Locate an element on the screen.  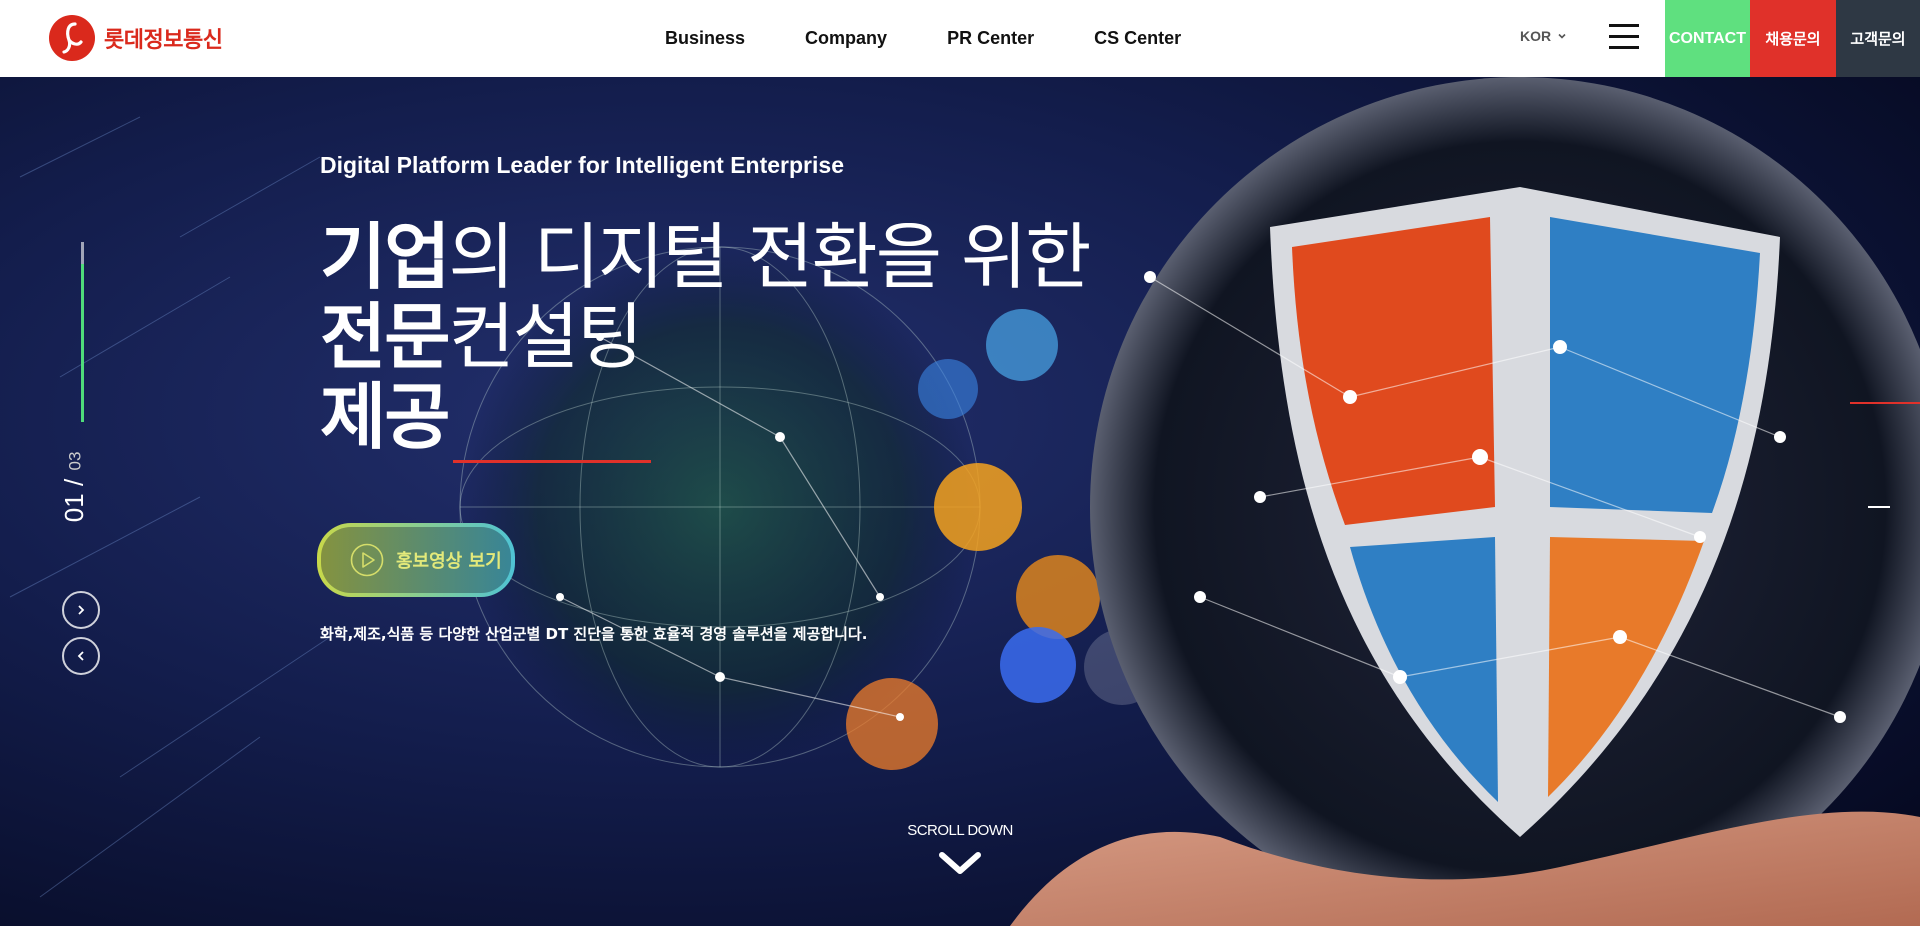
hero-title-light-1: 의 디지털 전환을 위한 is located at coordinates (769, 257).